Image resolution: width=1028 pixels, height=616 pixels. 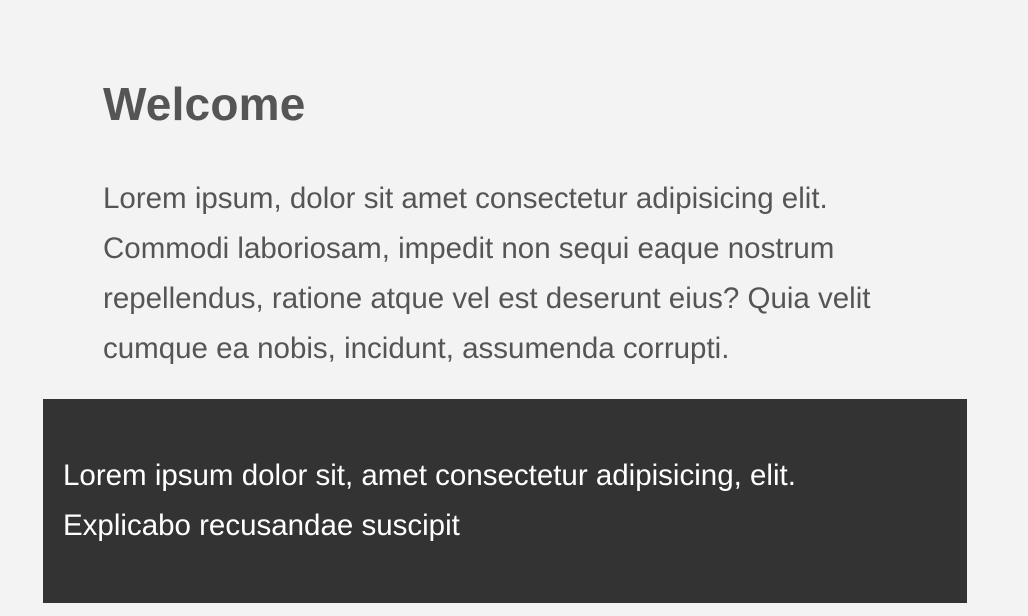 What do you see at coordinates (204, 104) in the screenshot?
I see `page-title: Welcome` at bounding box center [204, 104].